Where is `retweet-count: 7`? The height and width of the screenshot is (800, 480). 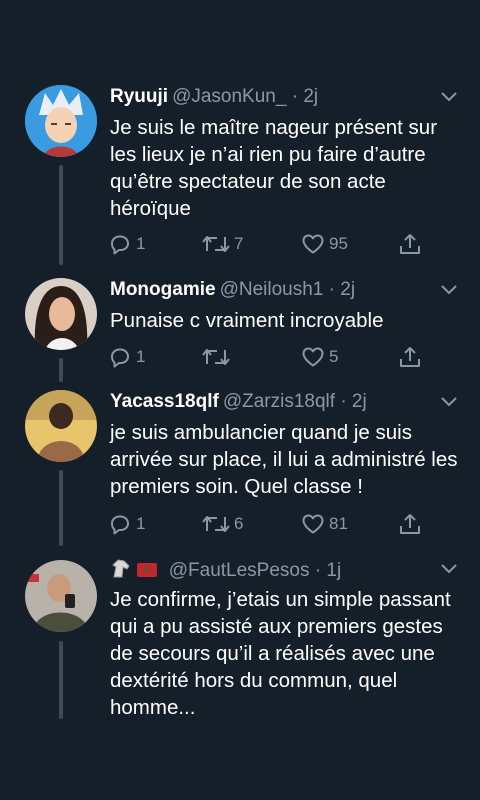 retweet-count: 7 is located at coordinates (239, 243).